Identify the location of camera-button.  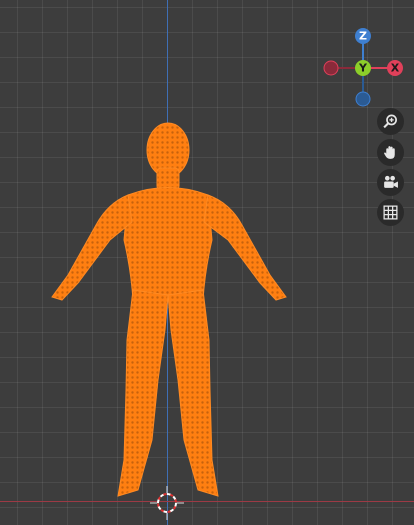
(390, 182).